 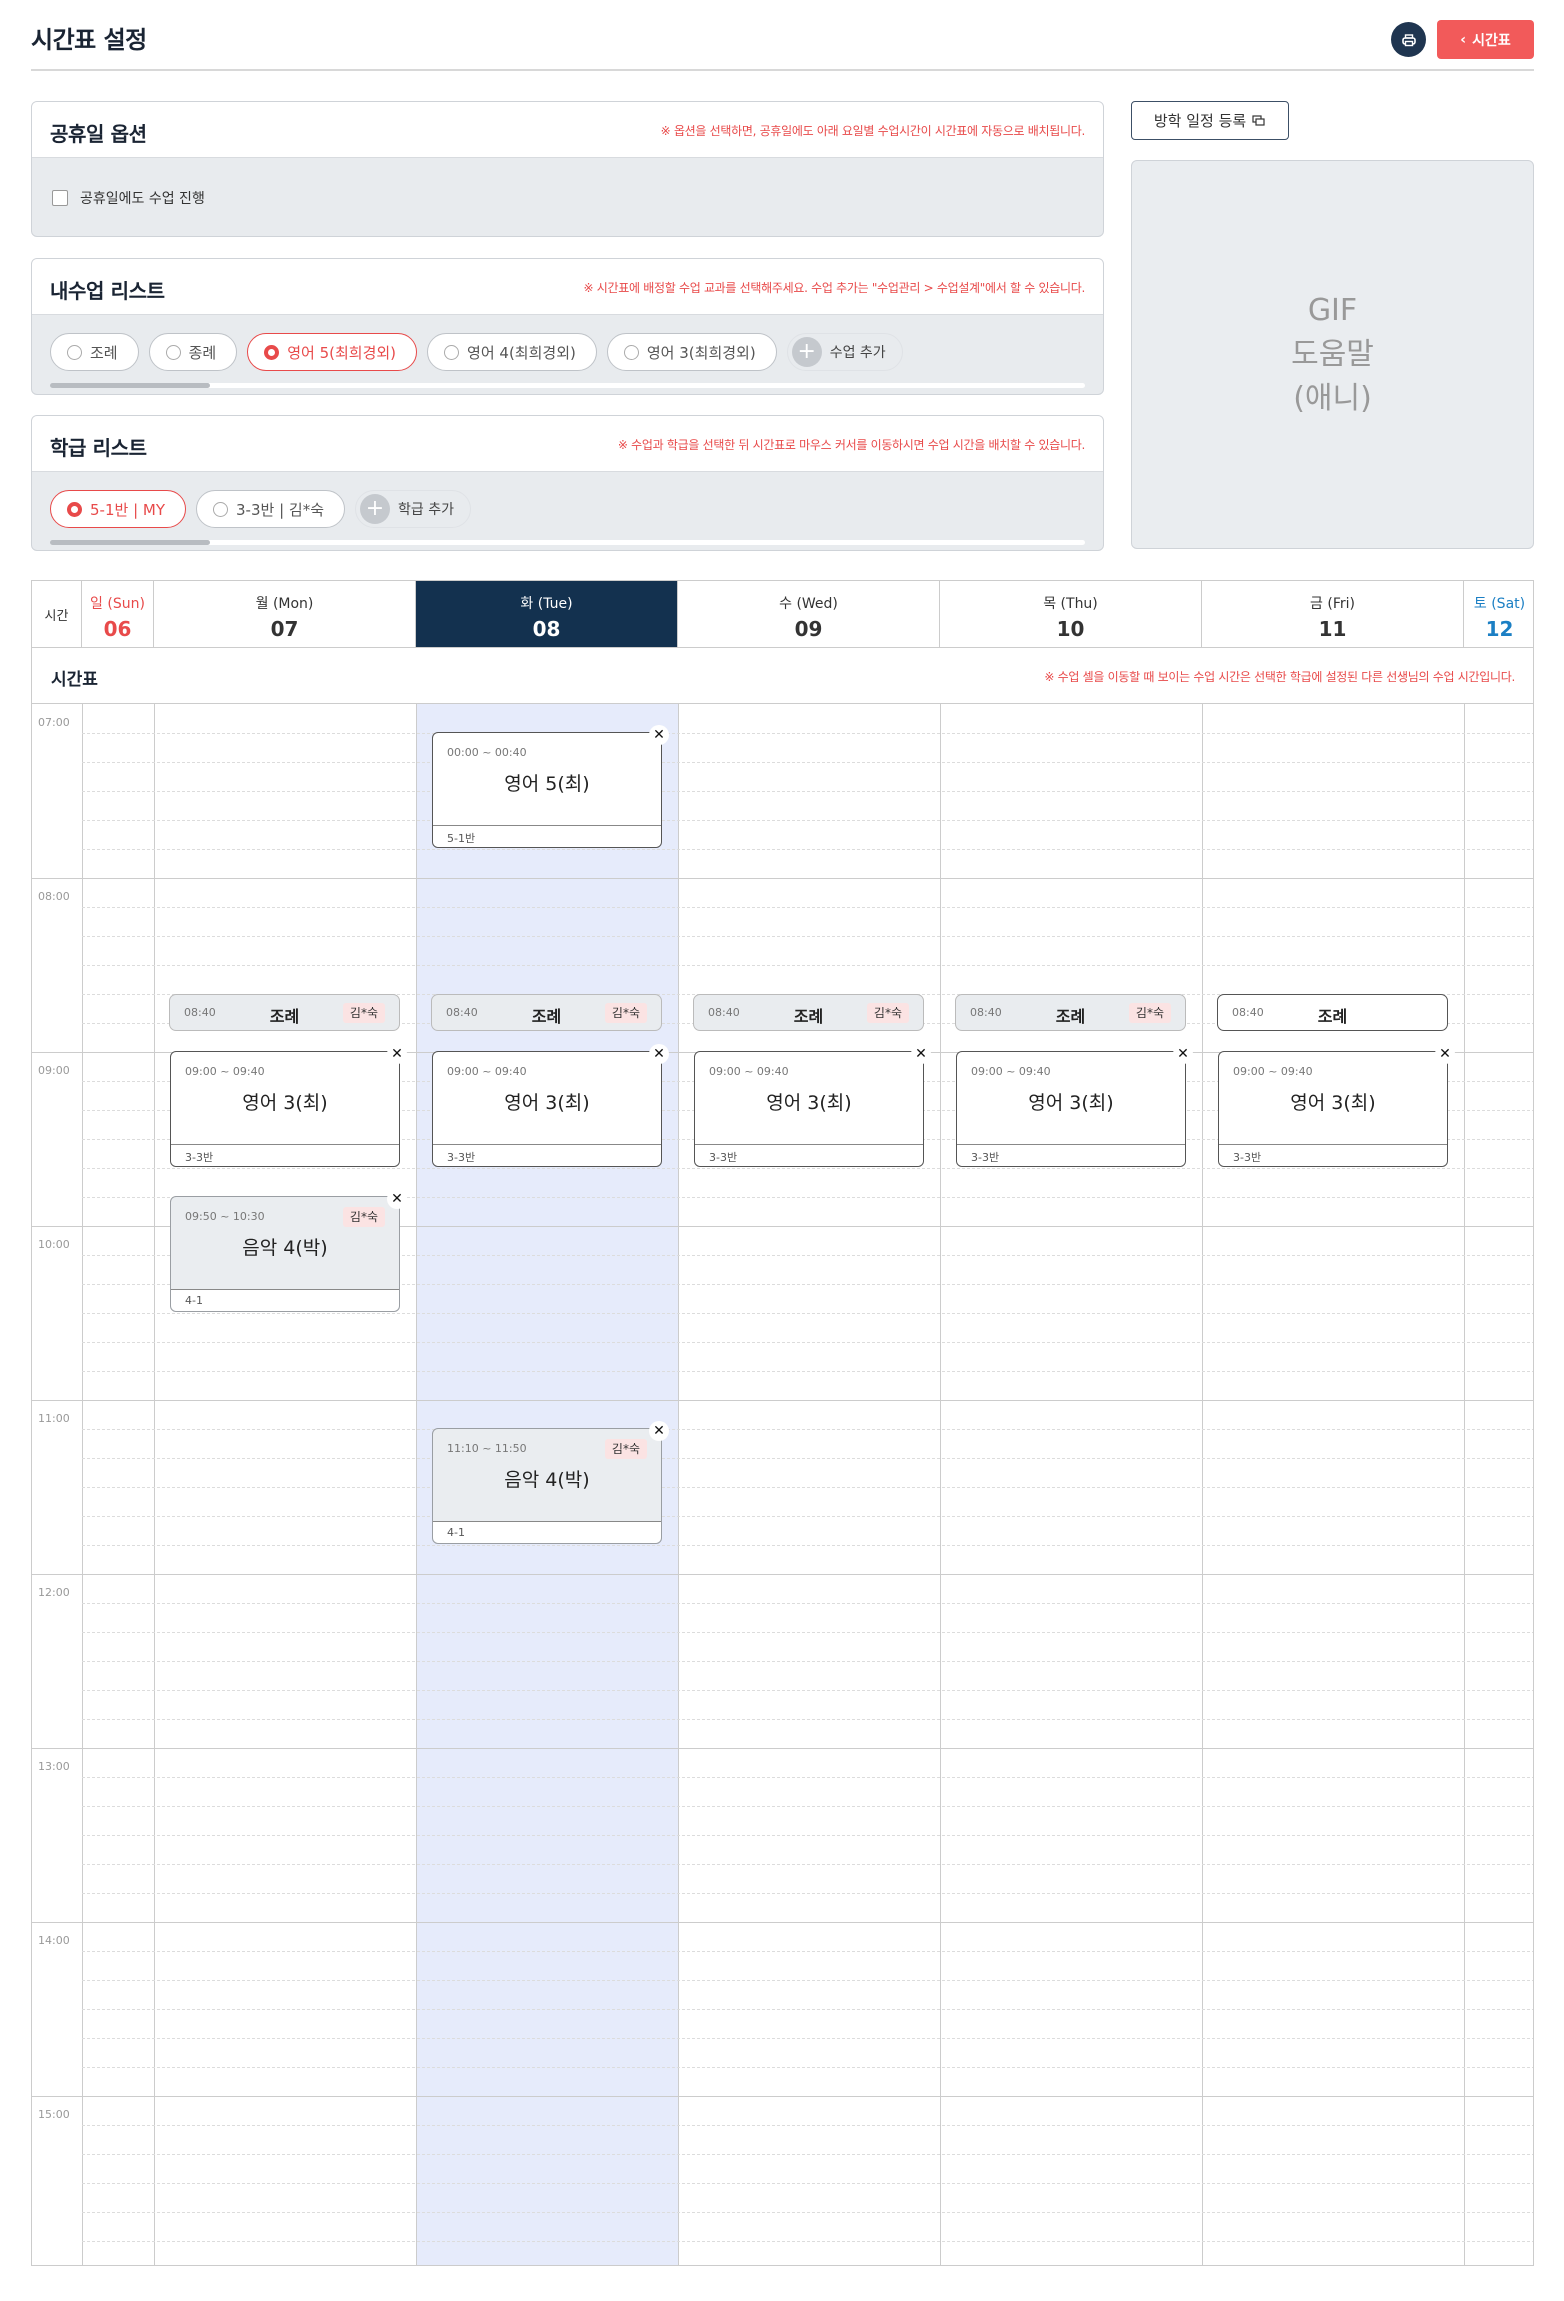 What do you see at coordinates (60, 198) in the screenshot?
I see `holiday-class-checkbox` at bounding box center [60, 198].